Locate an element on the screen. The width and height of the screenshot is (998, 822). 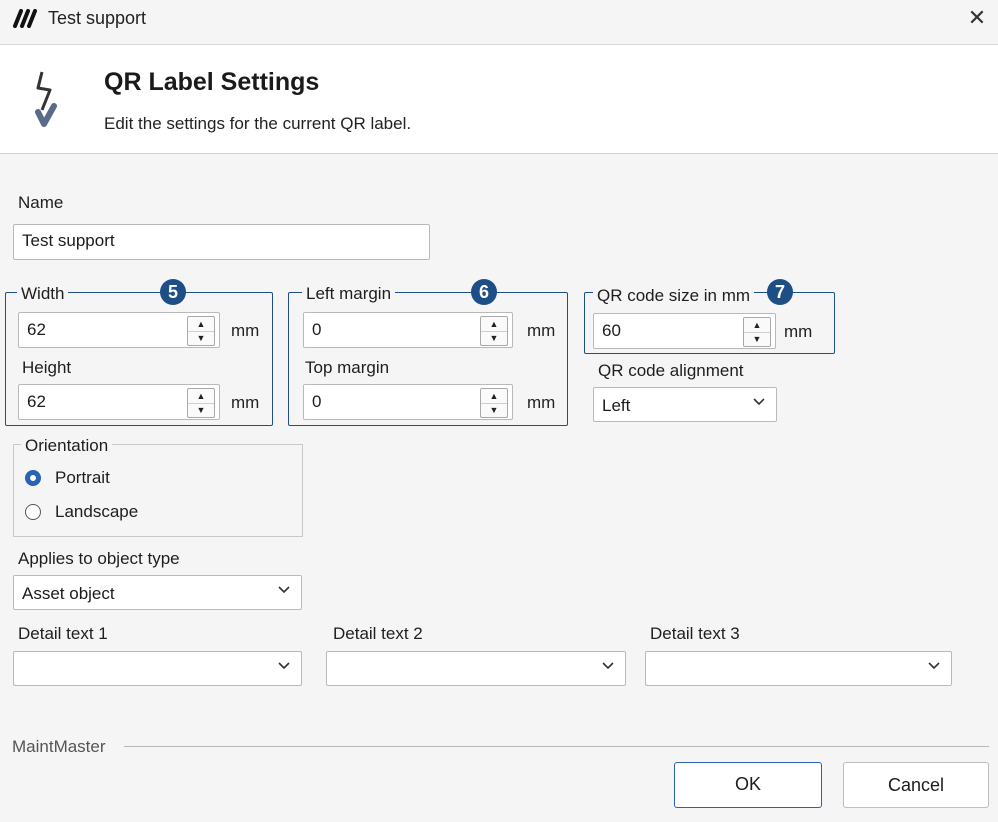
landscape-label: Landscape is located at coordinates (96, 512).